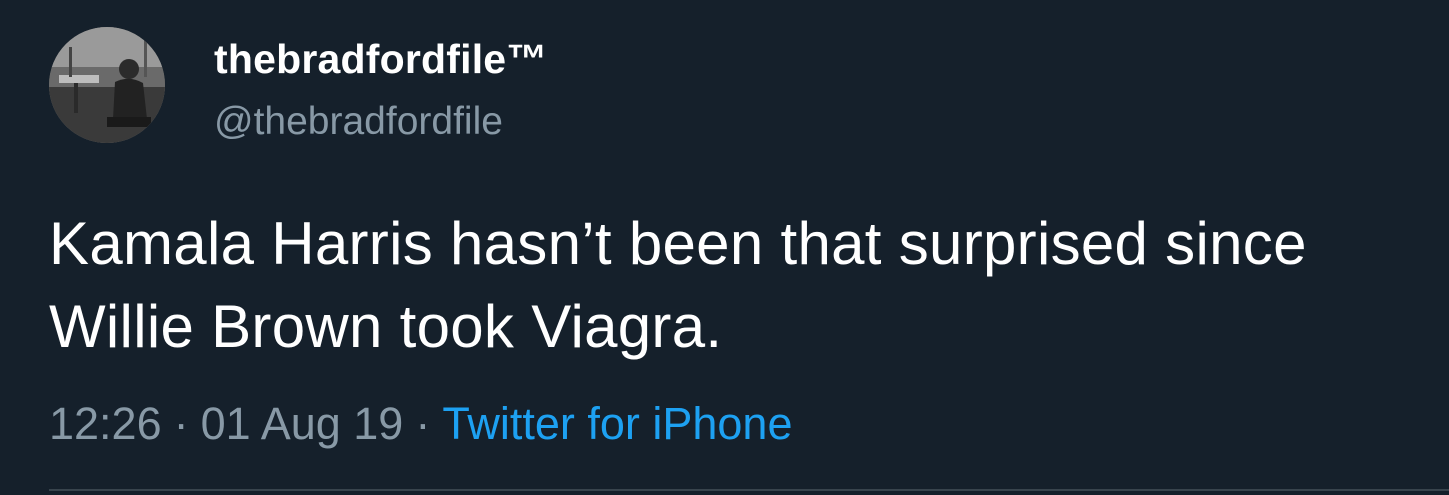 This screenshot has width=1449, height=495. What do you see at coordinates (749, 490) in the screenshot?
I see `divider` at bounding box center [749, 490].